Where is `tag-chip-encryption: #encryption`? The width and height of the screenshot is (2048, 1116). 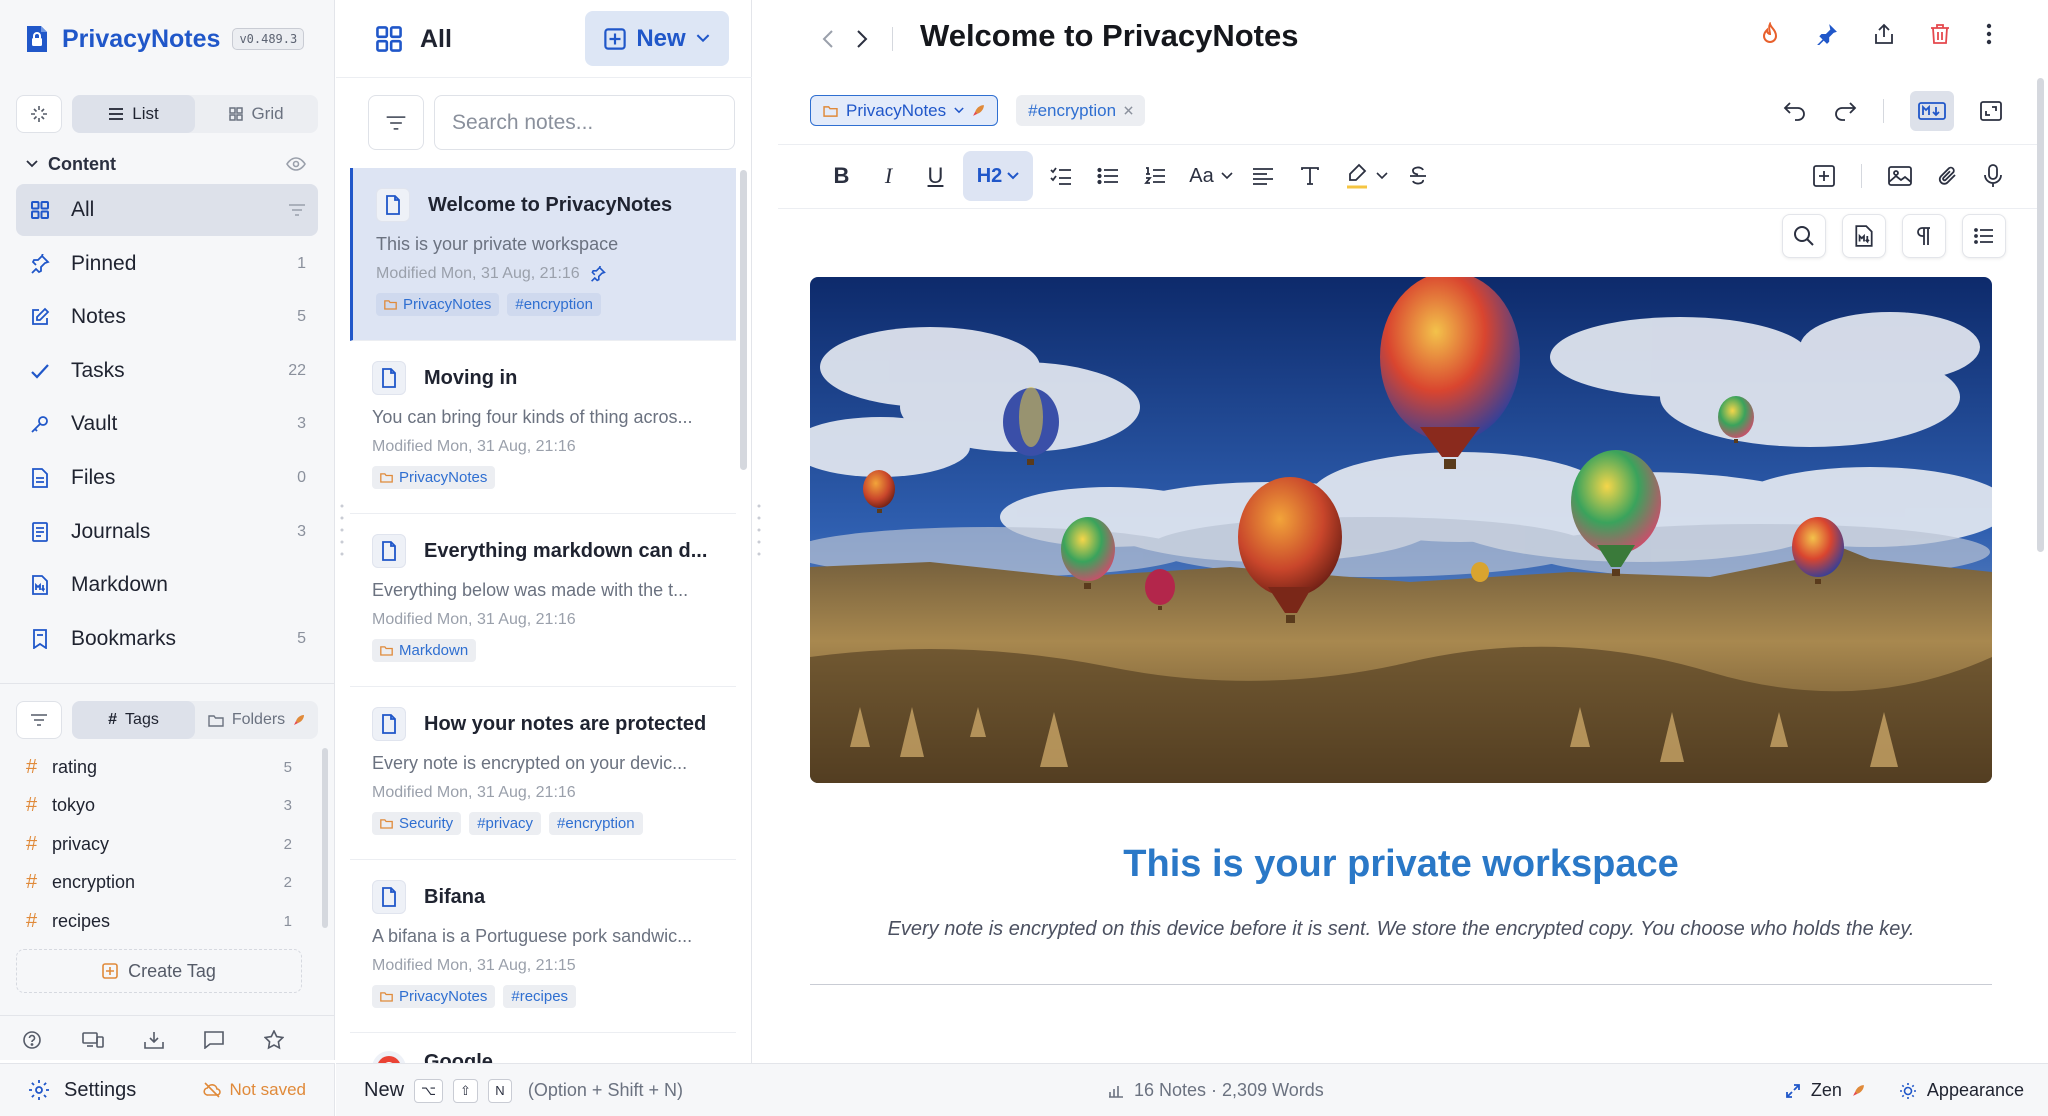 tag-chip-encryption: #encryption is located at coordinates (1081, 110).